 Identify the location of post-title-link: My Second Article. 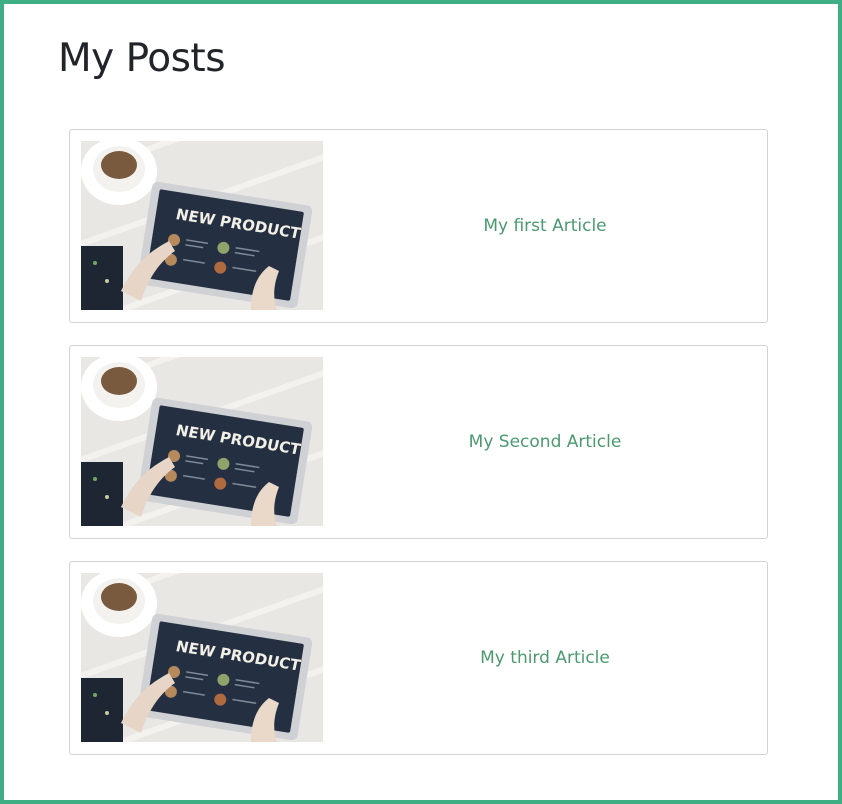
(545, 442).